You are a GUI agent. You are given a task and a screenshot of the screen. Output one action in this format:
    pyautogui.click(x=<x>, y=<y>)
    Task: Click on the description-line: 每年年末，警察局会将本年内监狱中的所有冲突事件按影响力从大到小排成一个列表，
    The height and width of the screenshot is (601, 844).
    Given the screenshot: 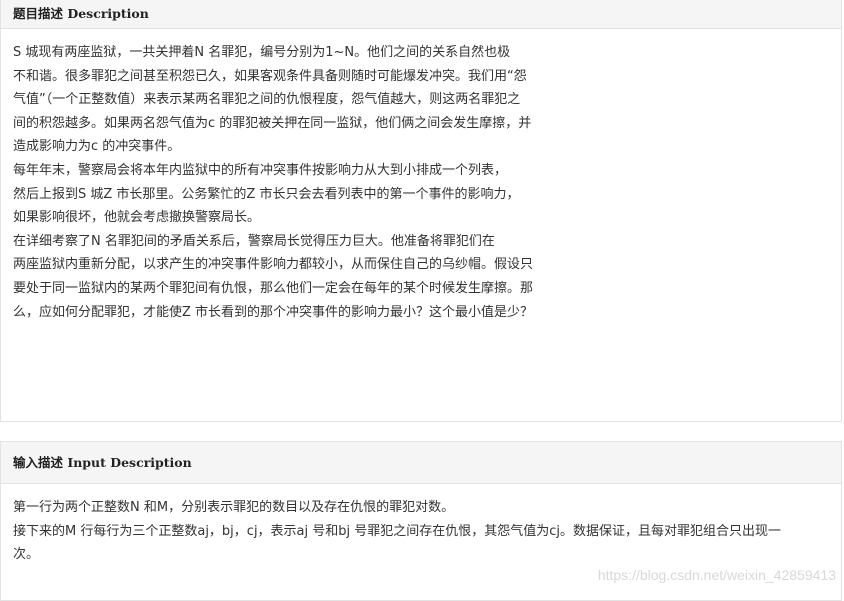 What is the action you would take?
    pyautogui.click(x=421, y=171)
    